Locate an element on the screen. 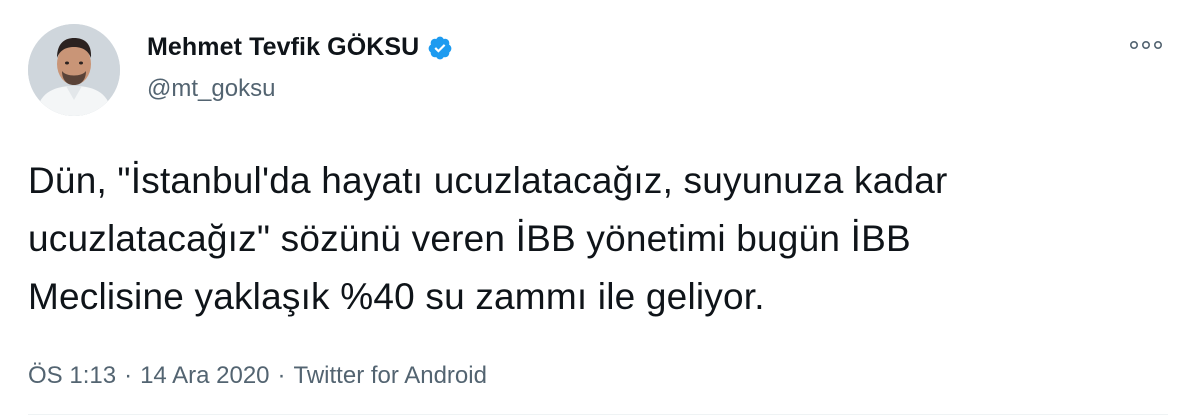  avatar is located at coordinates (74, 70).